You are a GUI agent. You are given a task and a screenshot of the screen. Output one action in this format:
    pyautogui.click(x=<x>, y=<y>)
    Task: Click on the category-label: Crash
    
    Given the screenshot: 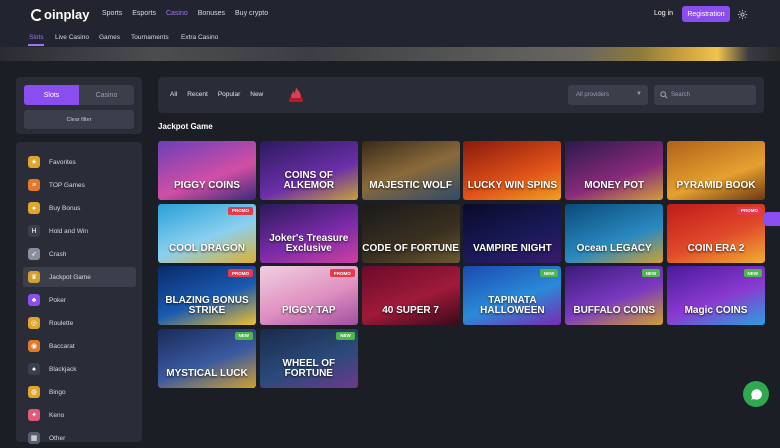 What is the action you would take?
    pyautogui.click(x=58, y=254)
    